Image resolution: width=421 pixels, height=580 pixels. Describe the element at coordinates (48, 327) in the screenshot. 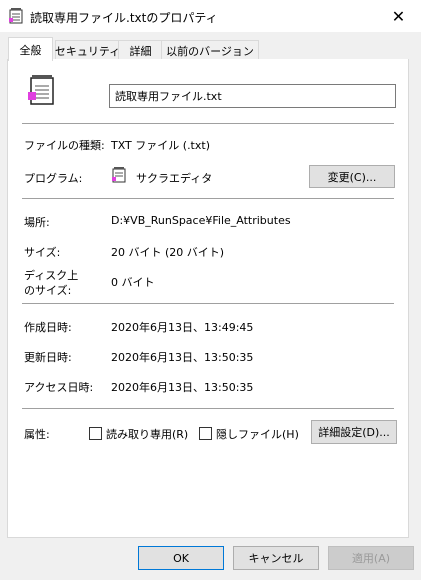

I see `created-label: 作成日時:` at that location.